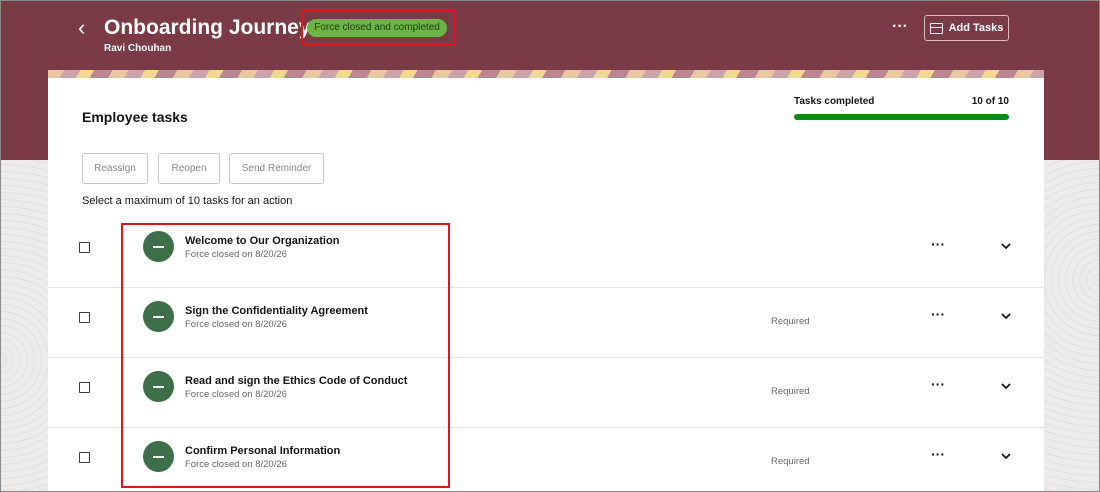 The height and width of the screenshot is (492, 1100). I want to click on reopen-button: Reopen, so click(189, 168).